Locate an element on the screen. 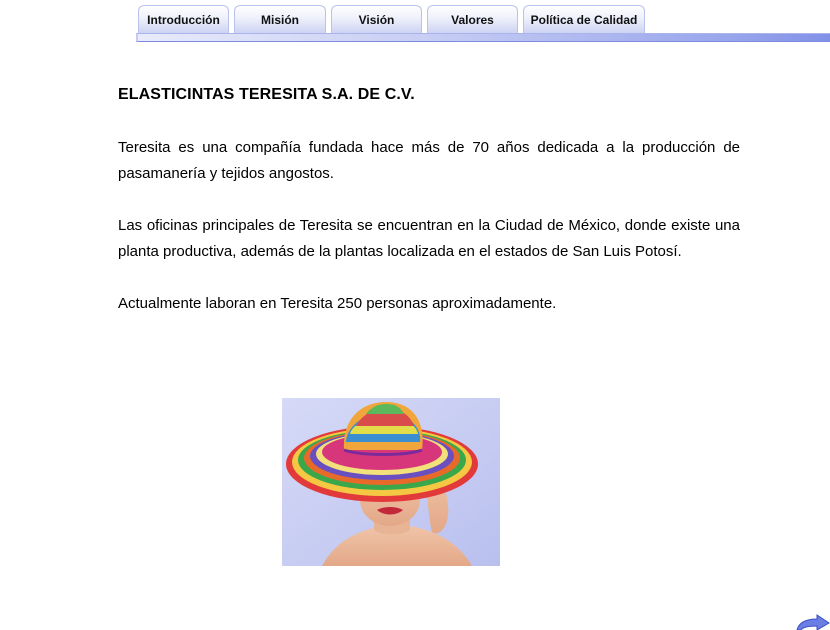 The width and height of the screenshot is (830, 630). hat-woman-photo is located at coordinates (391, 482).